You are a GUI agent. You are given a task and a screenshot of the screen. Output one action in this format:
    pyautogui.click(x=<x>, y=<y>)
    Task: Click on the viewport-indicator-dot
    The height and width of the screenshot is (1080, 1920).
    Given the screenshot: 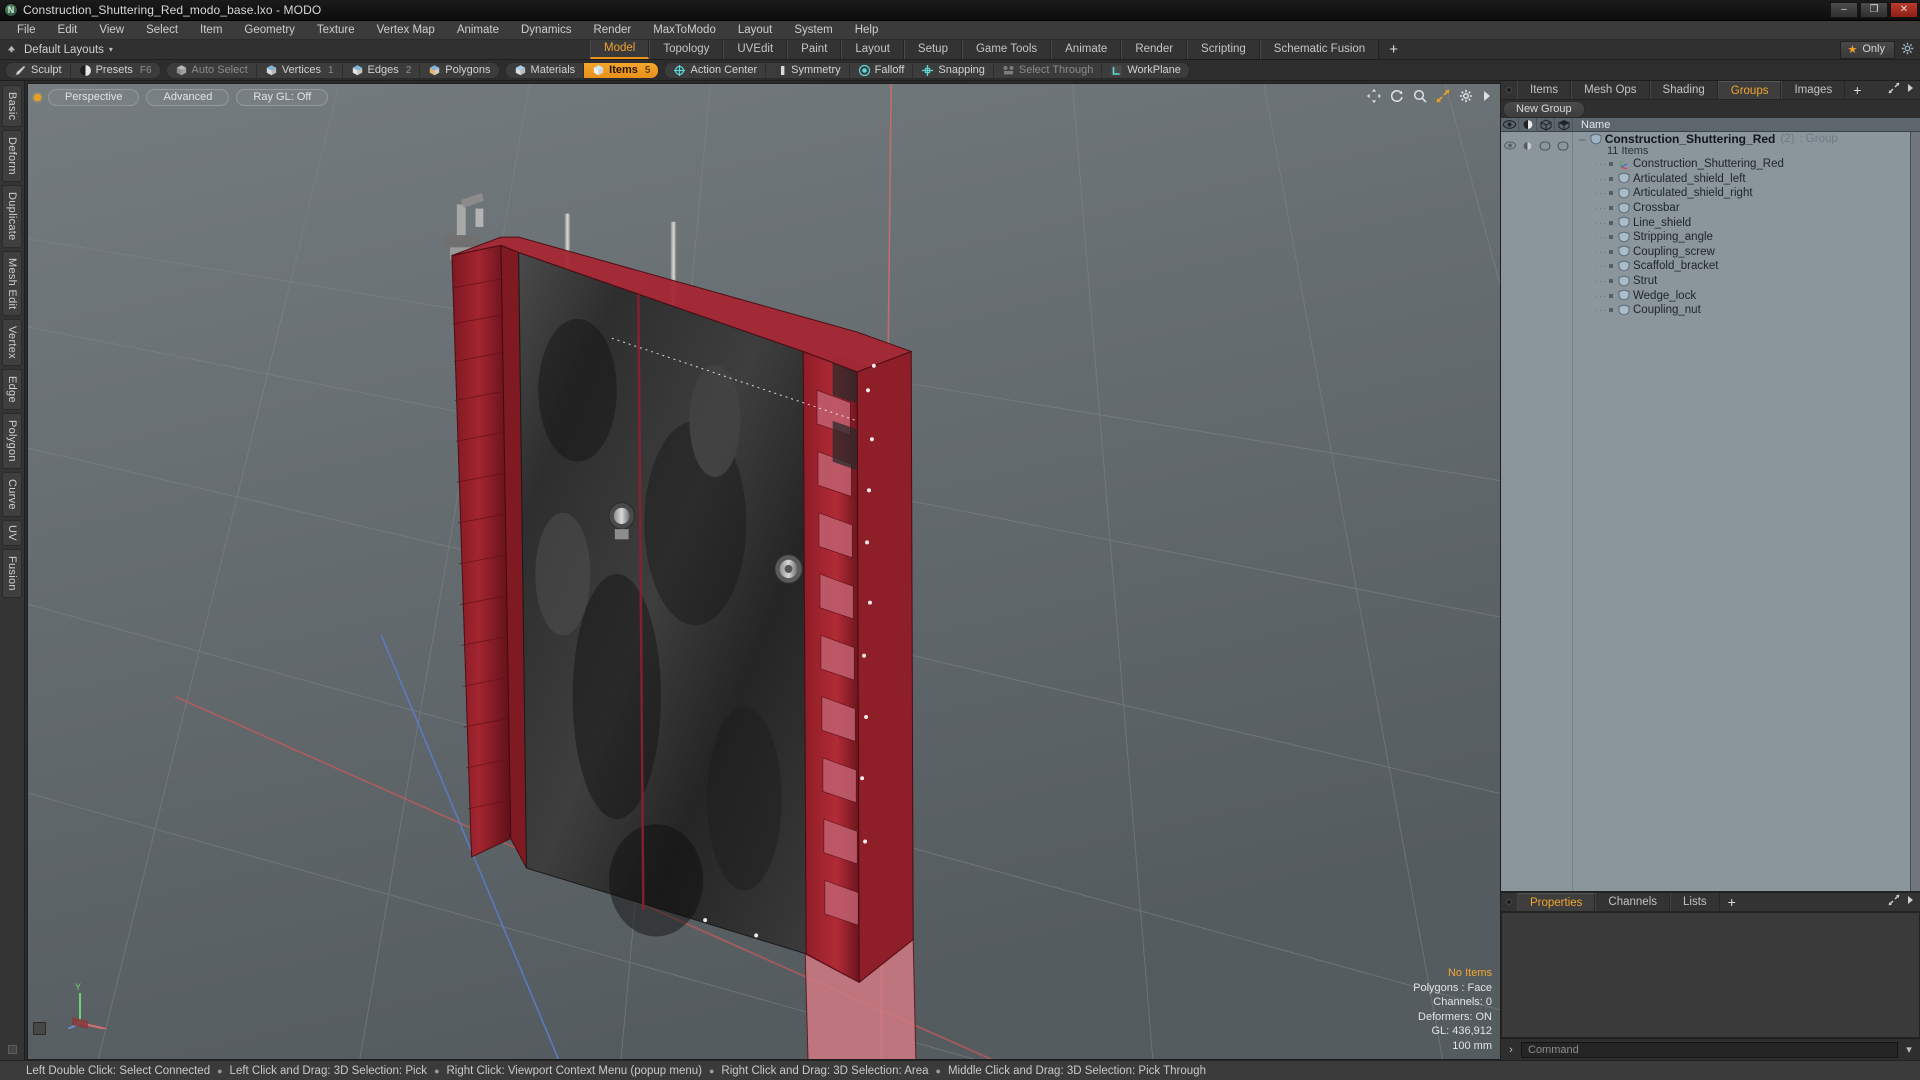 What is the action you would take?
    pyautogui.click(x=37, y=97)
    